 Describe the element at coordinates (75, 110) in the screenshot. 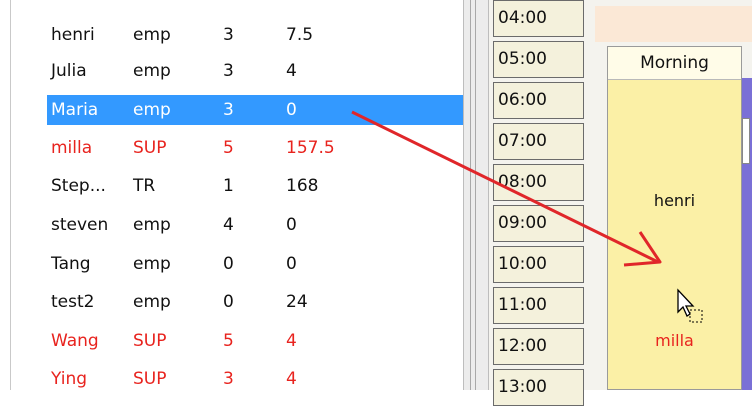

I see `employee-name: Maria` at that location.